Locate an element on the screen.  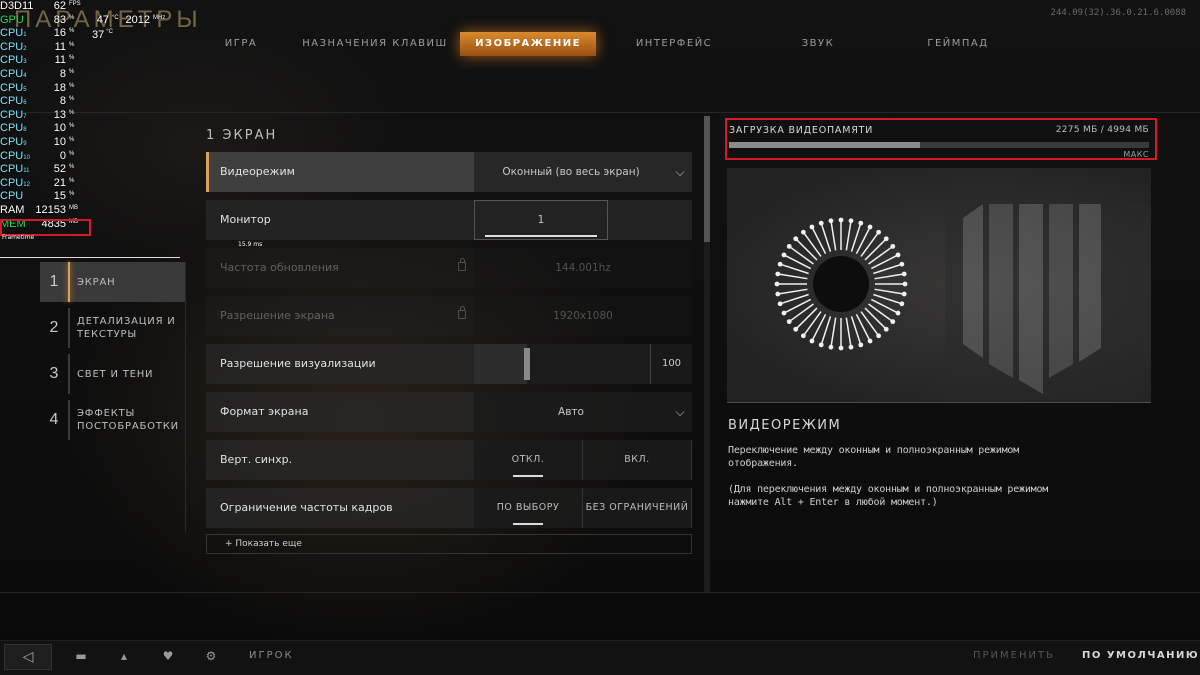
osd-cpu-temp: 37 °C is located at coordinates (102, 35).